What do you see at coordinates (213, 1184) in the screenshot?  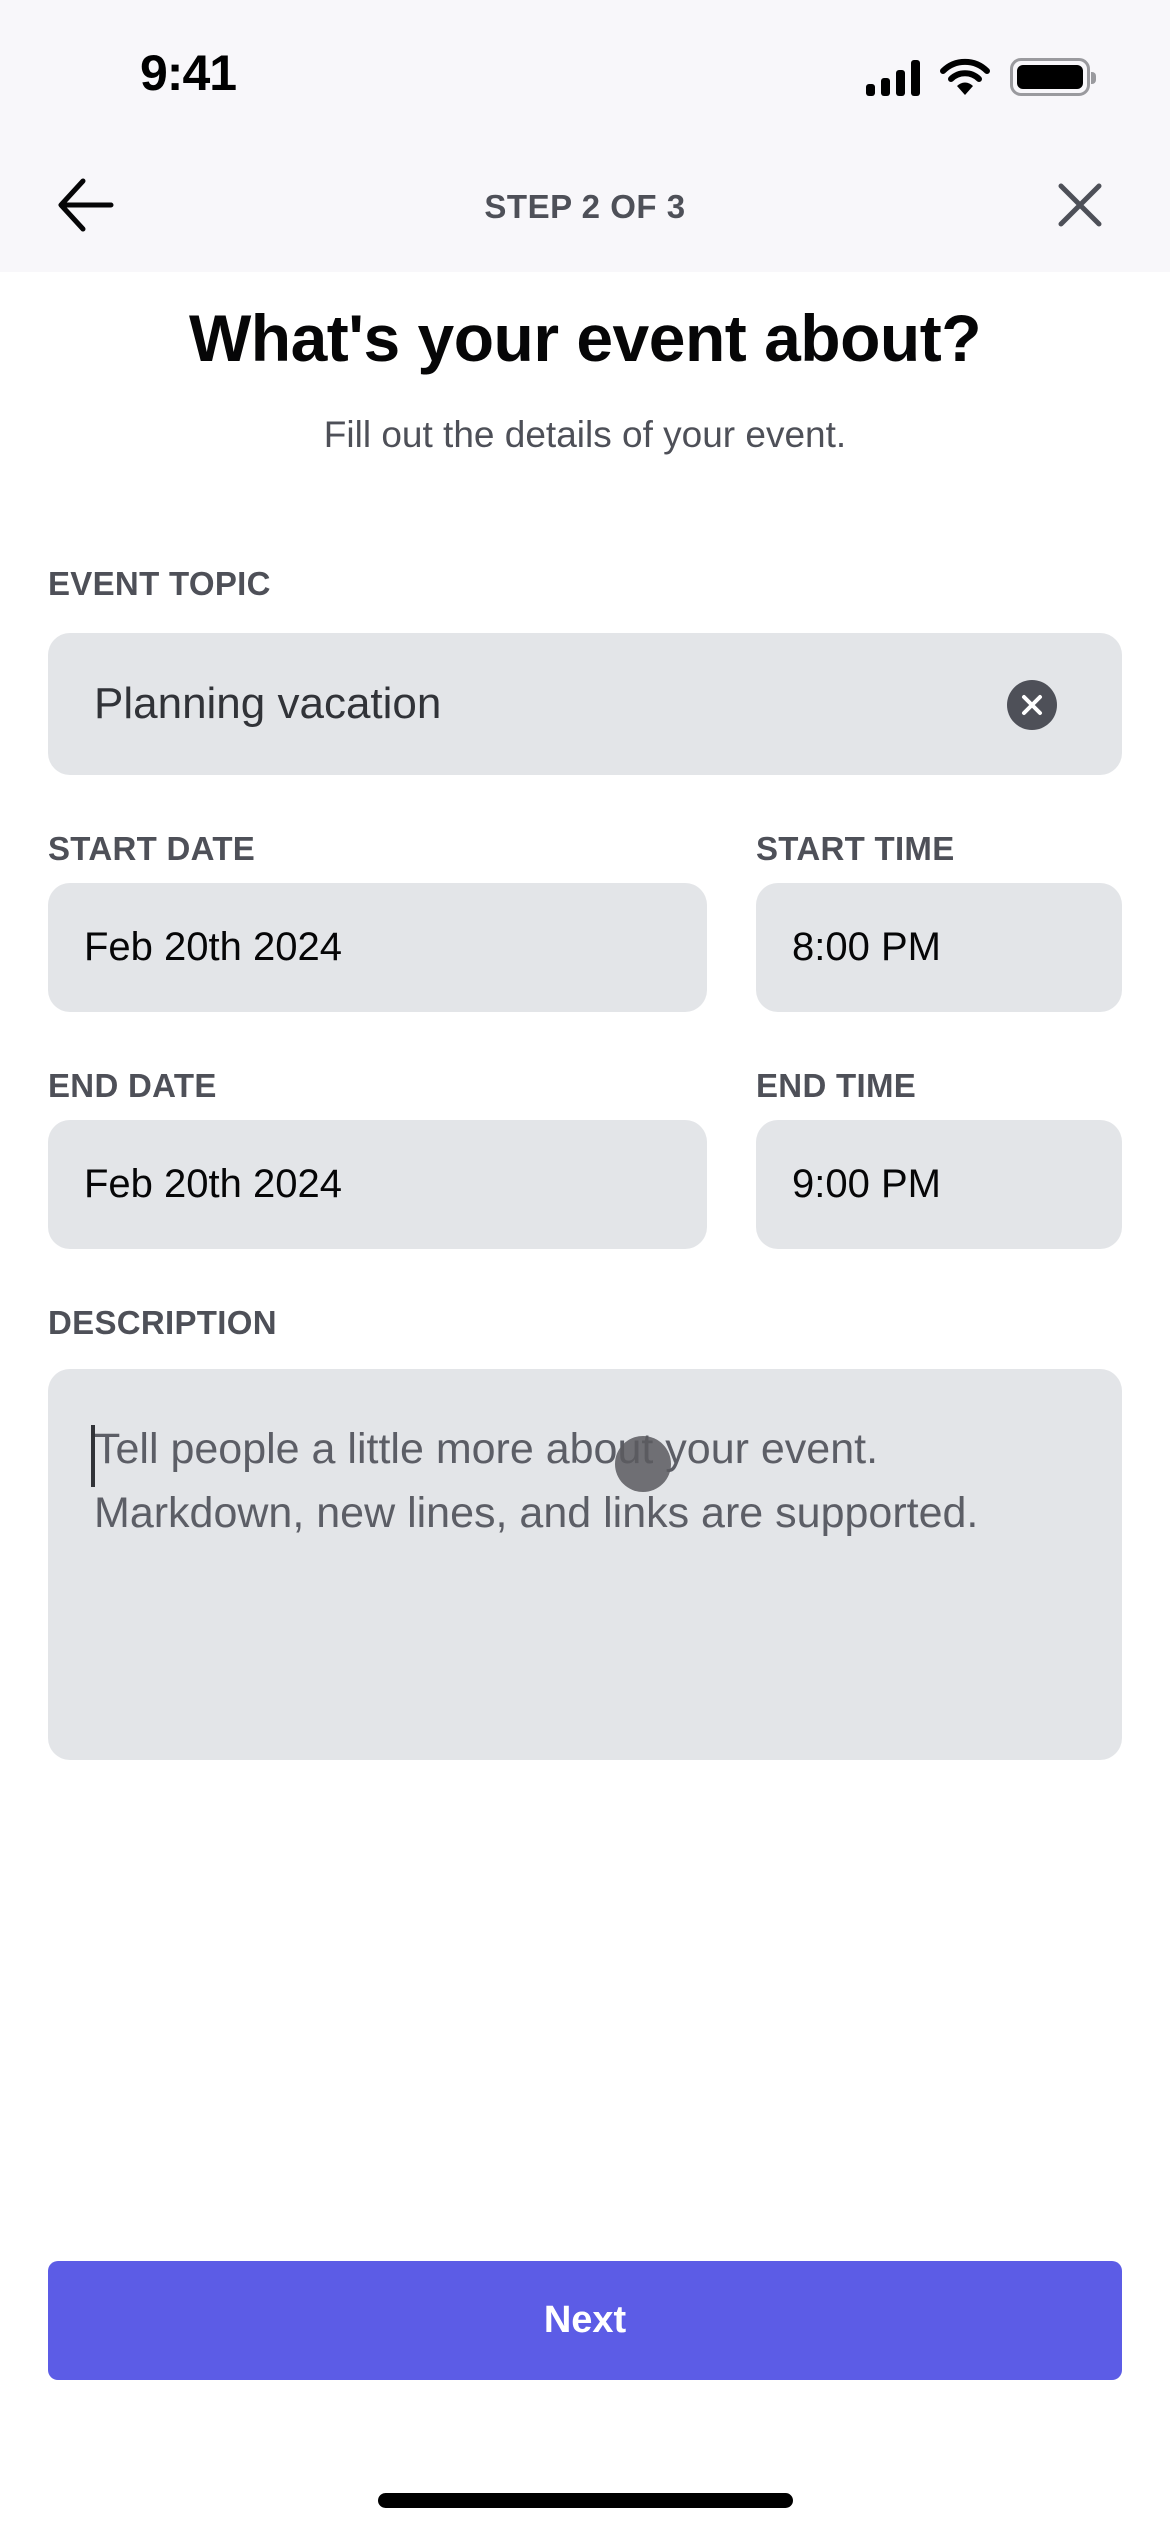 I see `end-date-value: Feb 20th 2024` at bounding box center [213, 1184].